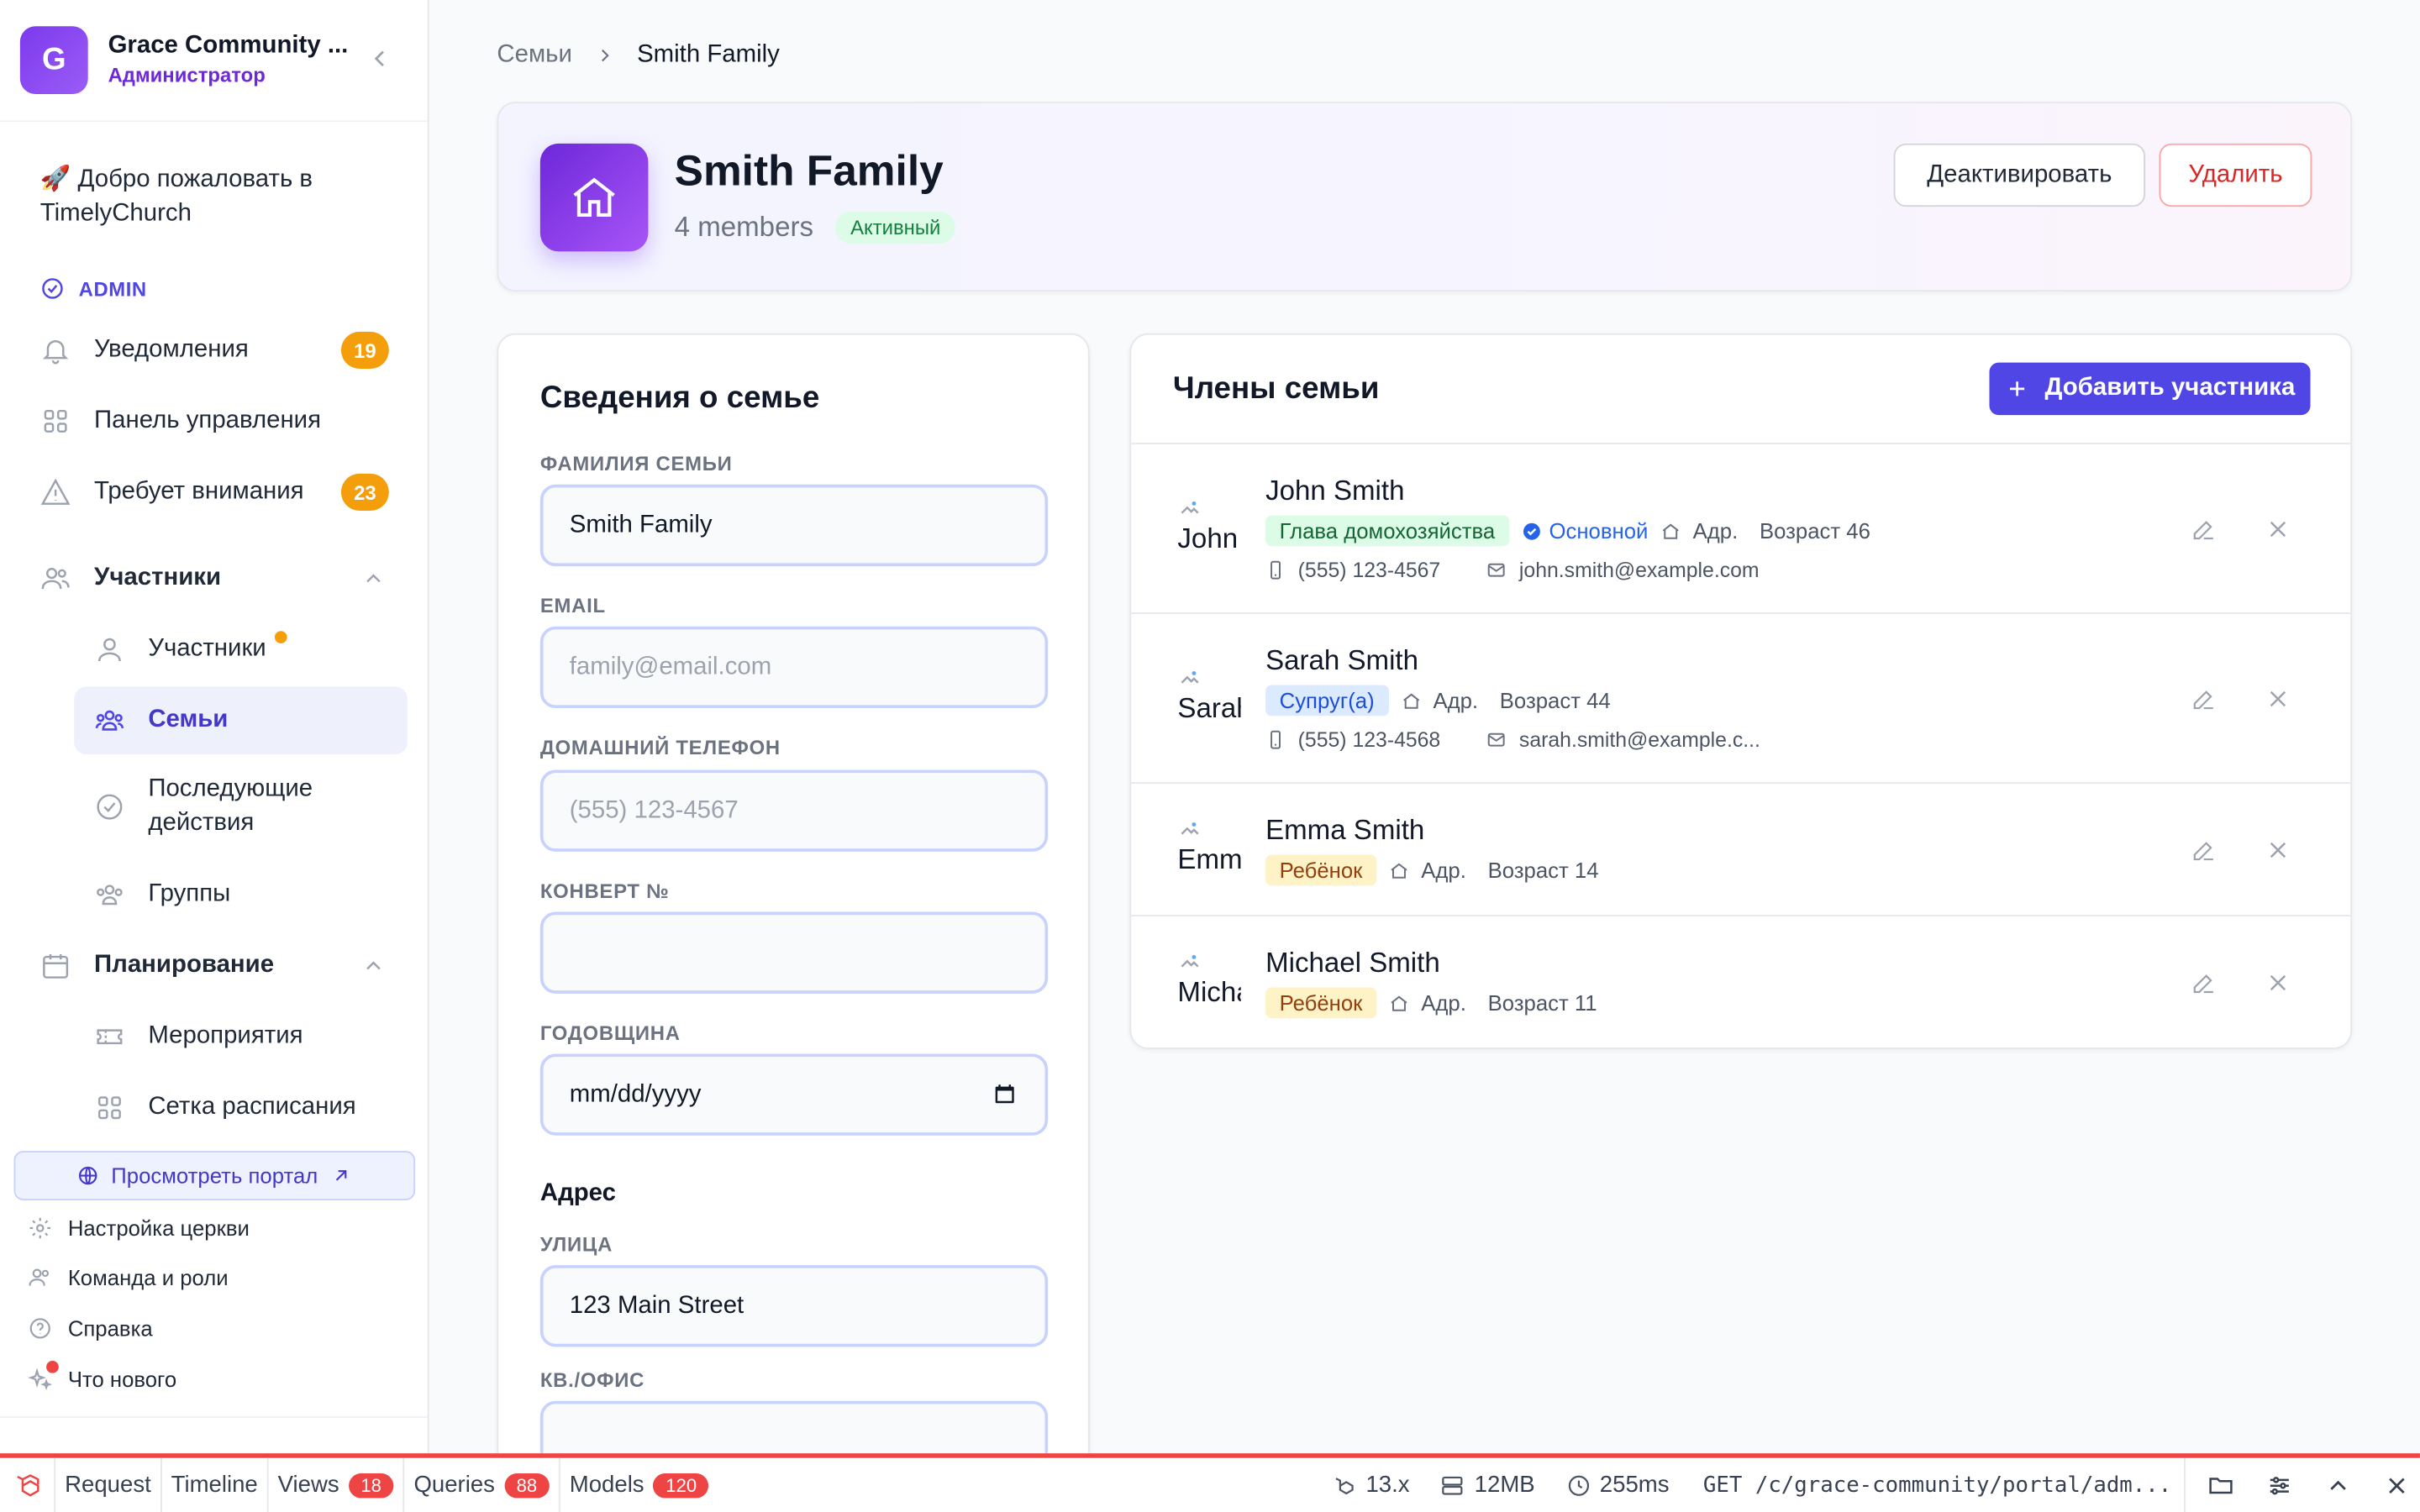 The image size is (2420, 1512). I want to click on folder-open-icon, so click(2220, 1485).